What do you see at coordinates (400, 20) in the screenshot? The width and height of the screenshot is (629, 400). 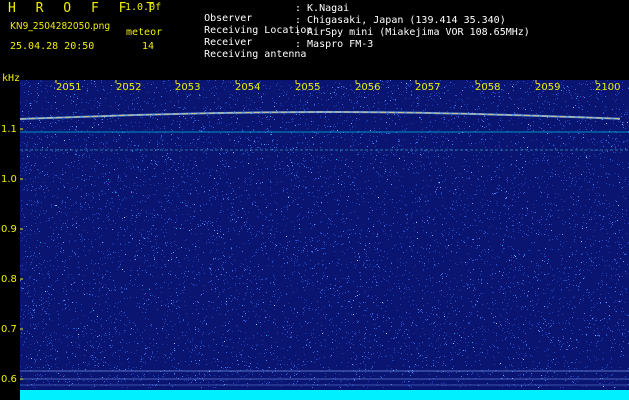 I see `location-value: : Chigasaki, Japan (139.414 35.340)` at bounding box center [400, 20].